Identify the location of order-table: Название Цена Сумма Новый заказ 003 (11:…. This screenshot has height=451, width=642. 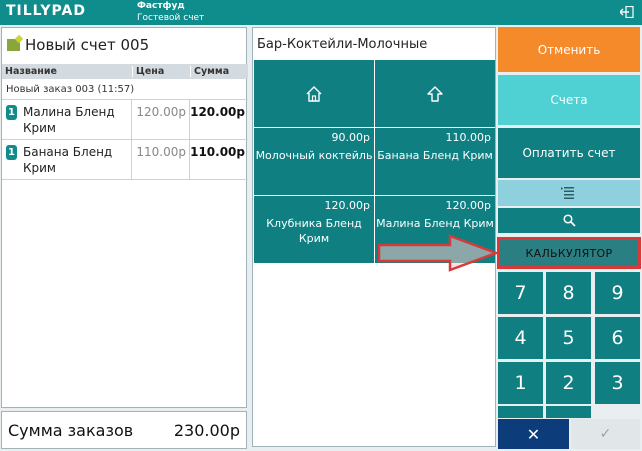
(125, 122).